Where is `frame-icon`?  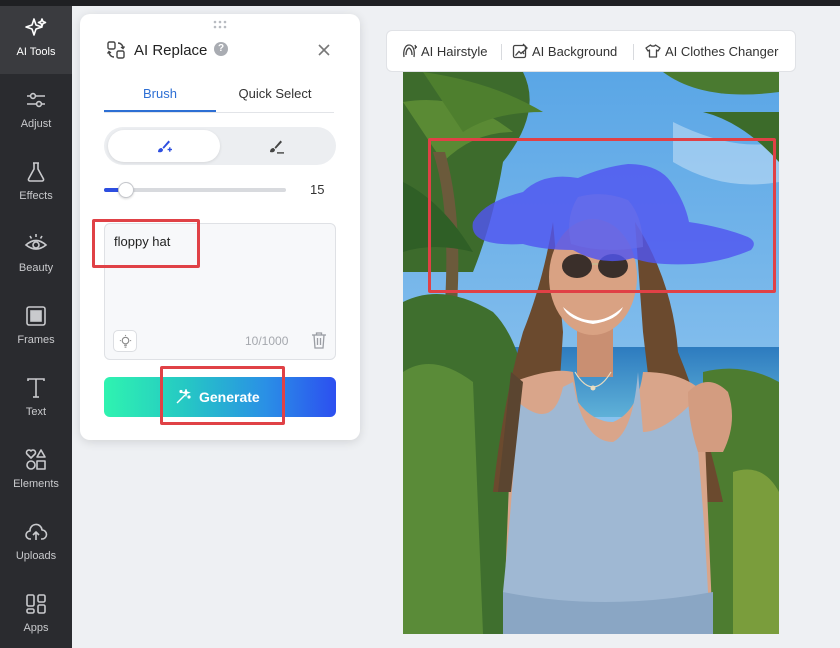
frame-icon is located at coordinates (36, 316).